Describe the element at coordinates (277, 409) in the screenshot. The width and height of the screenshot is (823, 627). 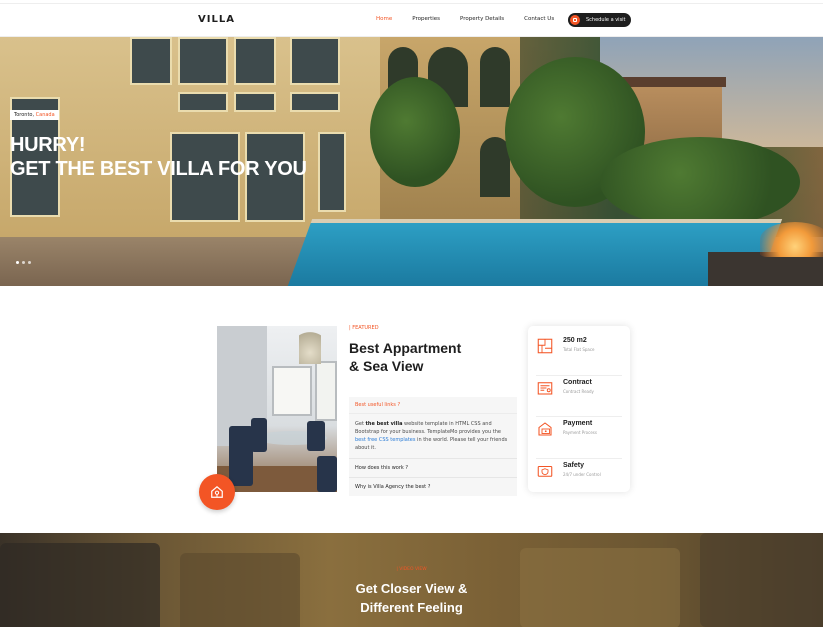
I see `featured-image` at that location.